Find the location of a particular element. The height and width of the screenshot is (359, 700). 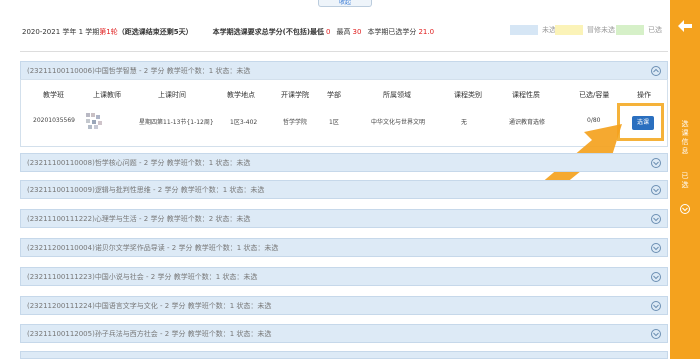

chevron-up-icon is located at coordinates (656, 71).